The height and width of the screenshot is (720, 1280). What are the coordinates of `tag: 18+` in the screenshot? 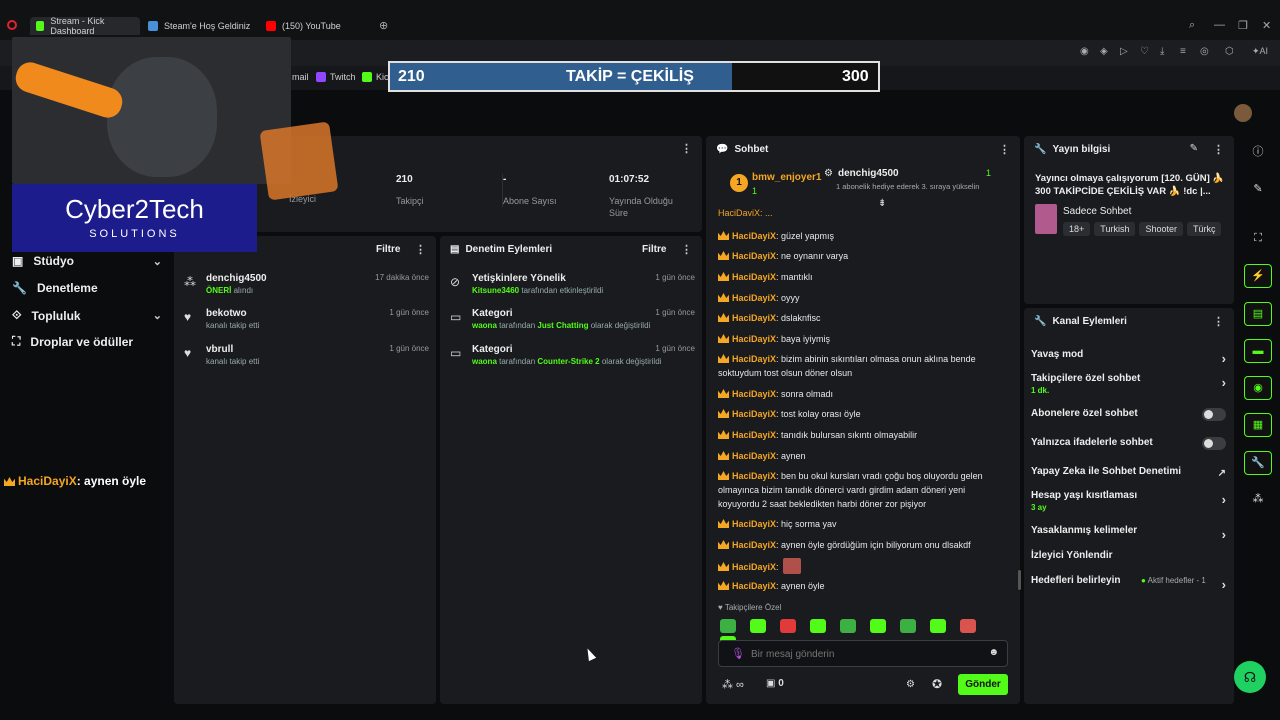 It's located at (1077, 229).